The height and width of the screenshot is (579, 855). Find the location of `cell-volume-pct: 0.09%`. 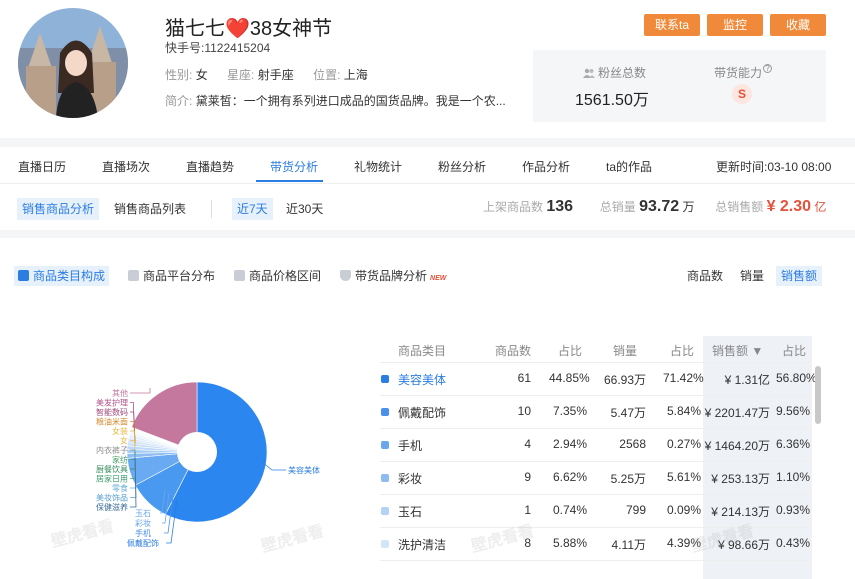

cell-volume-pct: 0.09% is located at coordinates (683, 510).